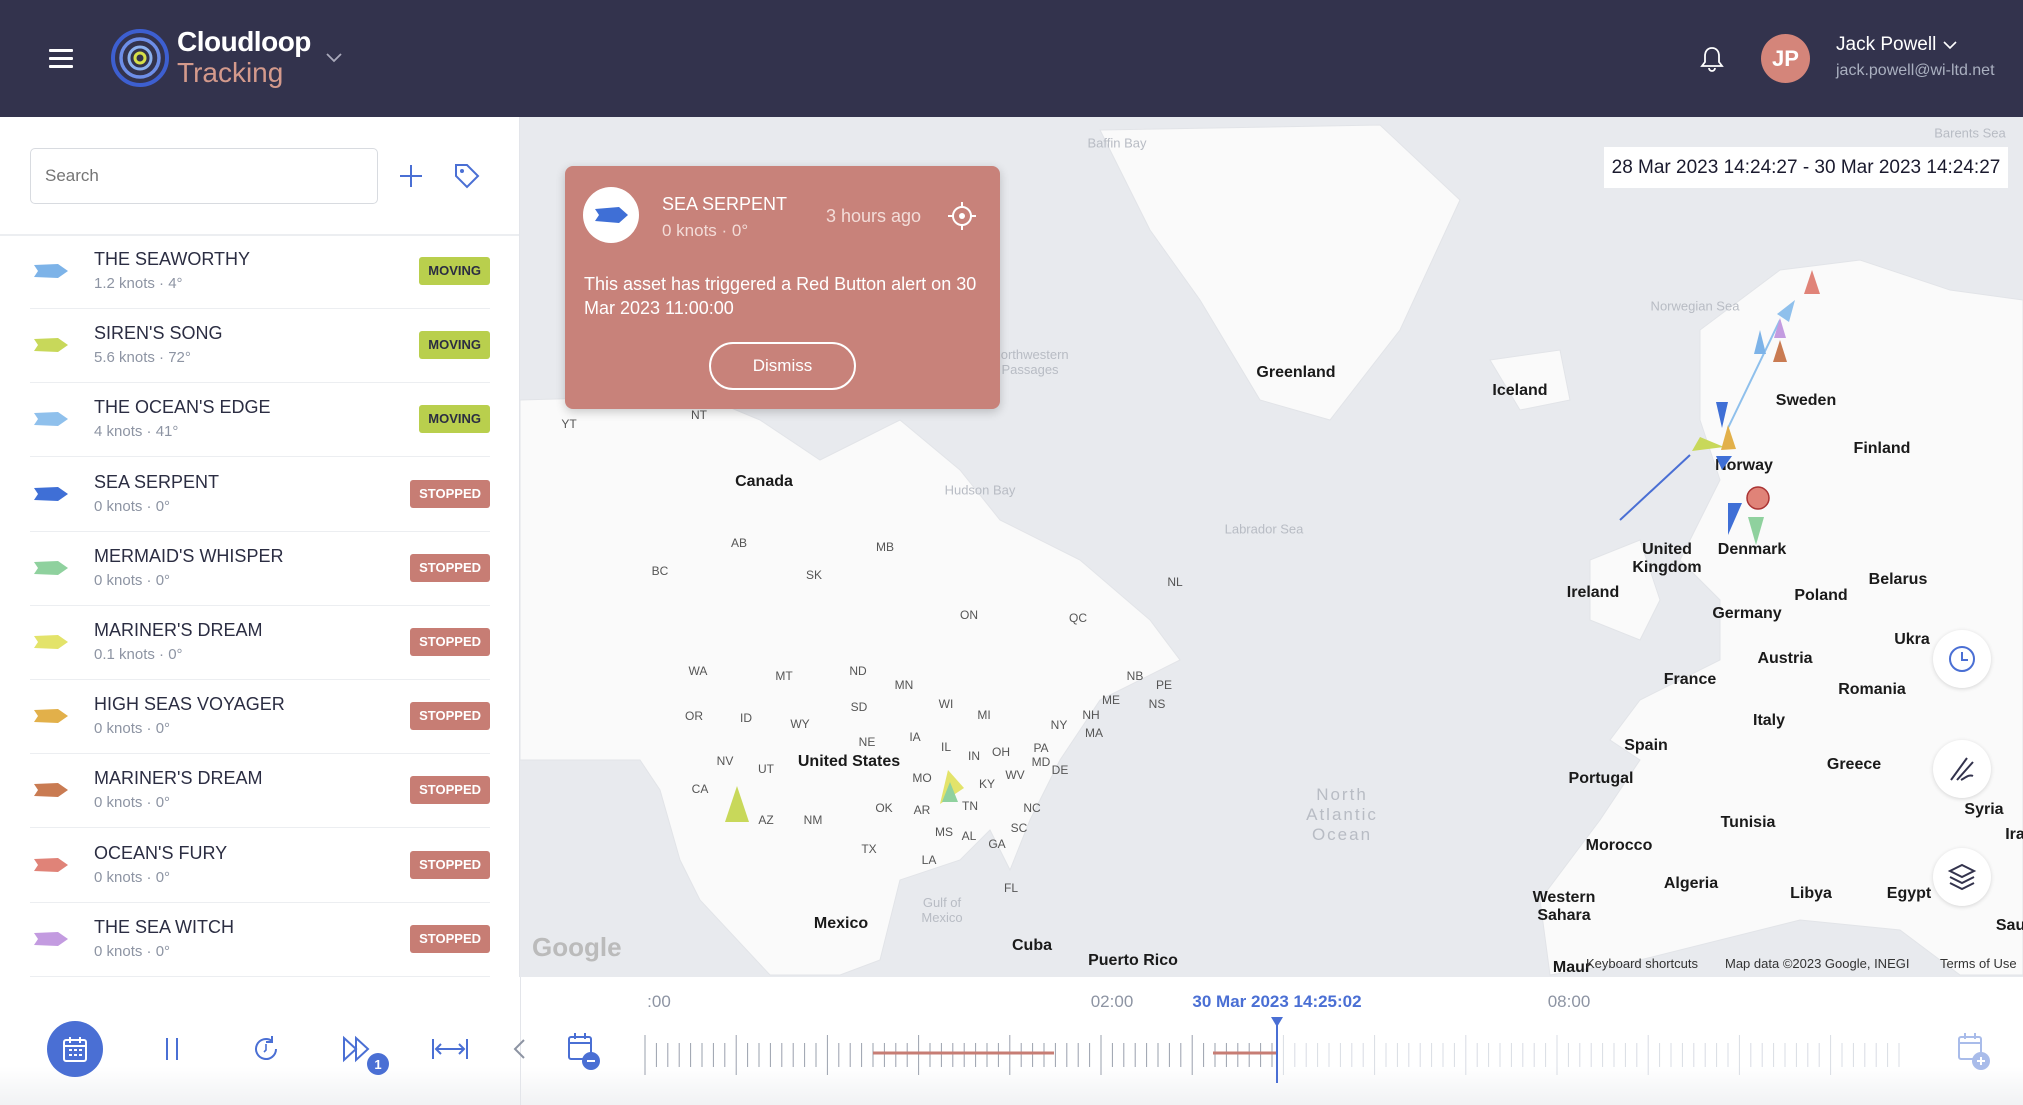 Image resolution: width=2023 pixels, height=1105 pixels. Describe the element at coordinates (1642, 963) in the screenshot. I see `keyboard-shortcuts-link: Keyboard shortcuts` at that location.